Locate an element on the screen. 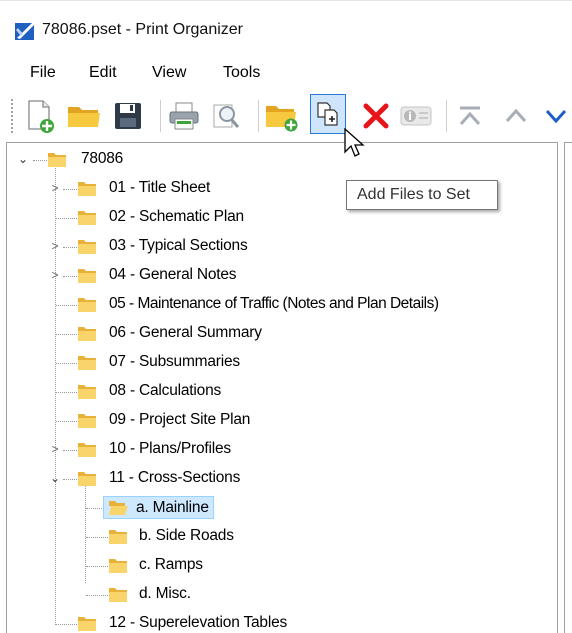 The image size is (572, 633). tree-node: 08 - Calculations is located at coordinates (282, 392).